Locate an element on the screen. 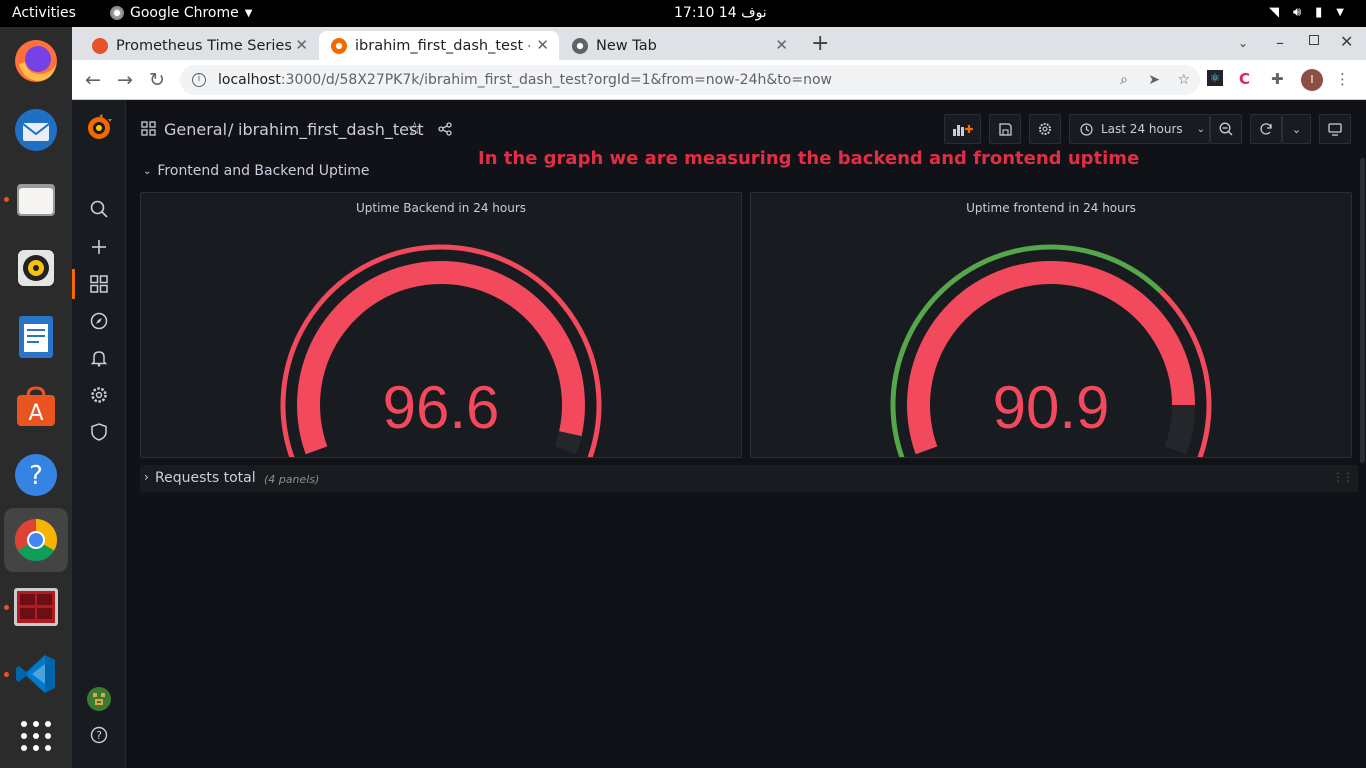  app-menu: Google Chrome ▼ is located at coordinates (181, 13).